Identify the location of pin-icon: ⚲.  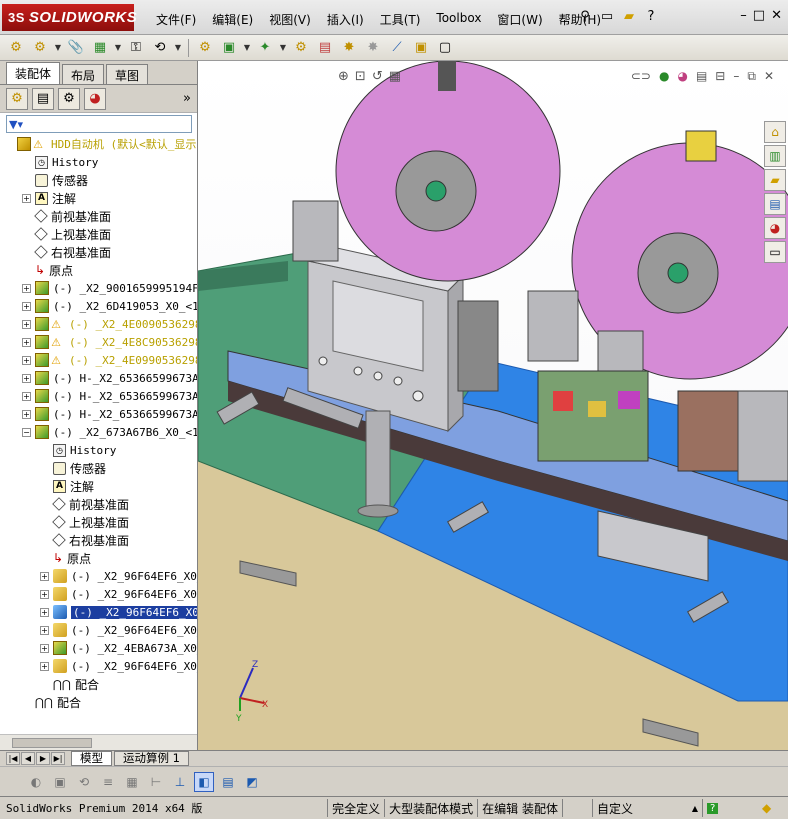
(585, 16).